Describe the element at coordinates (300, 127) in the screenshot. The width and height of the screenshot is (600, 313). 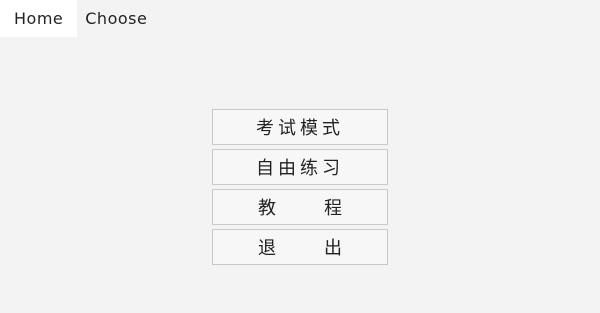
I see `exam-mode-button: 考试模式` at that location.